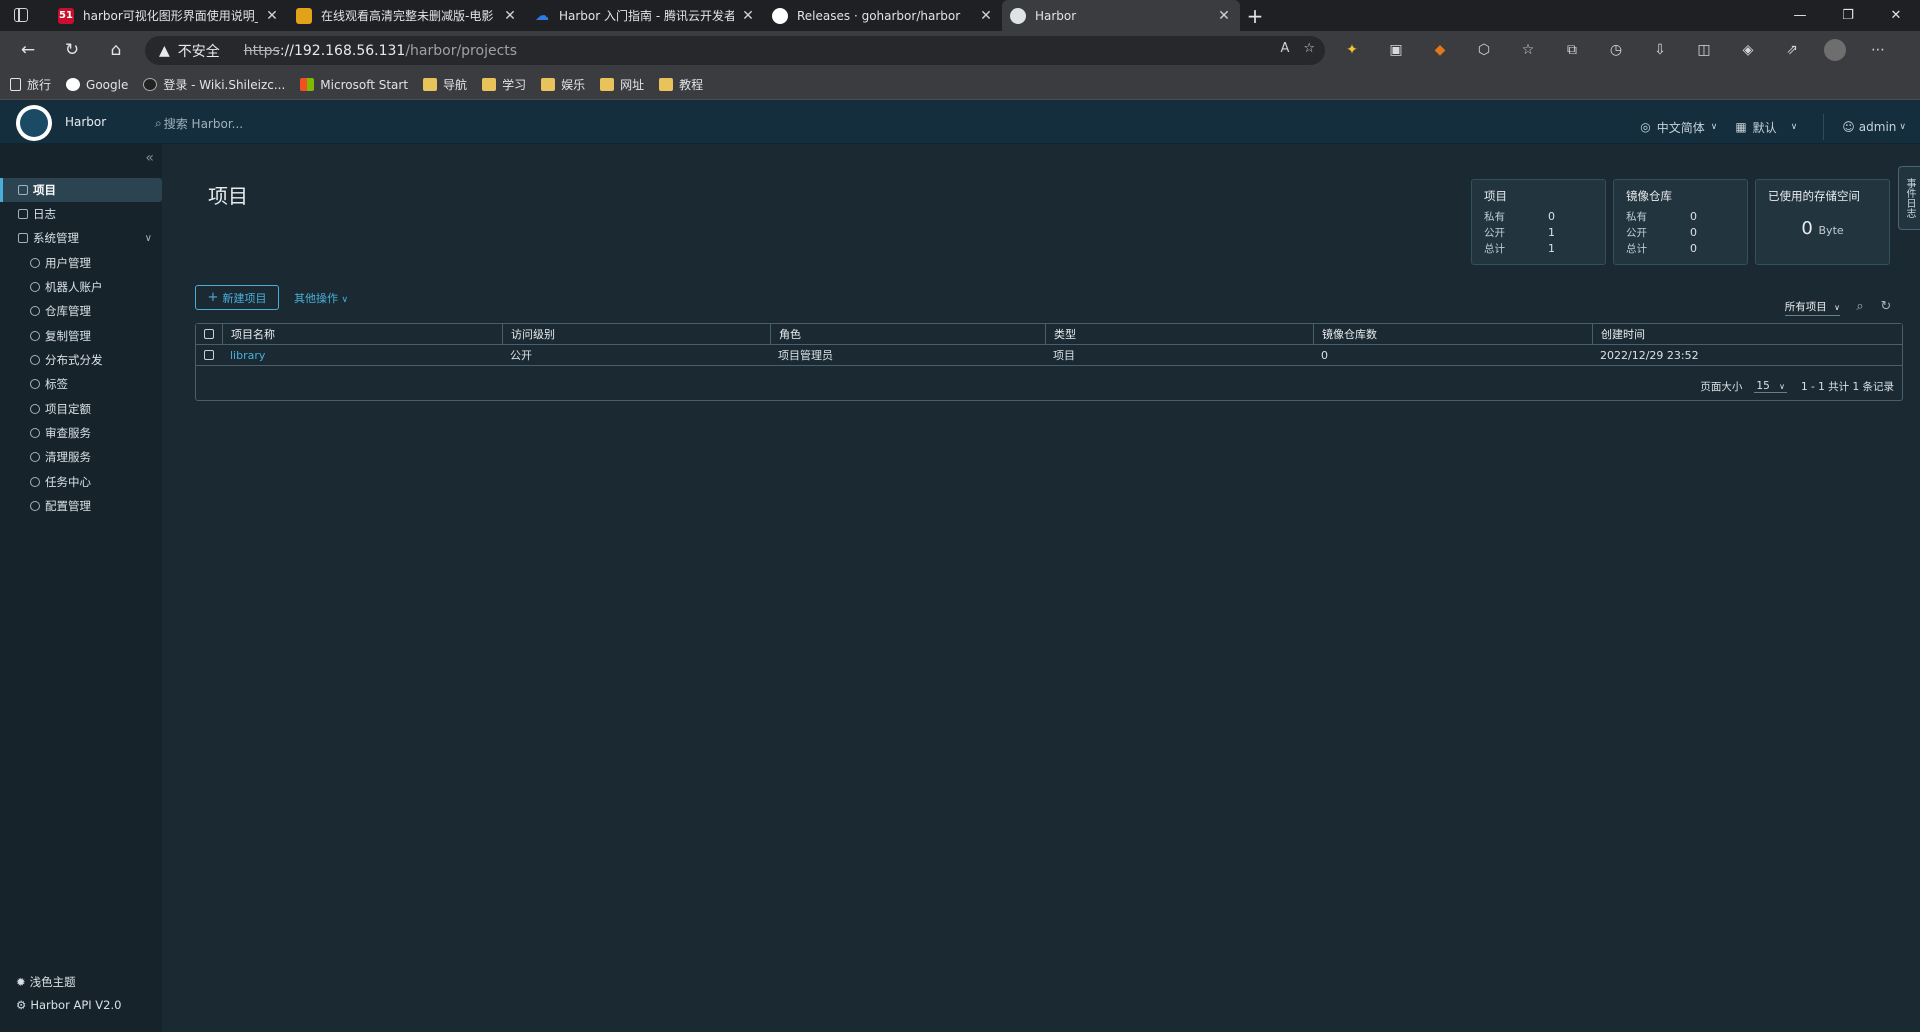 The height and width of the screenshot is (1032, 1920). Describe the element at coordinates (636, 334) in the screenshot. I see `column-header-access: 访问级别` at that location.